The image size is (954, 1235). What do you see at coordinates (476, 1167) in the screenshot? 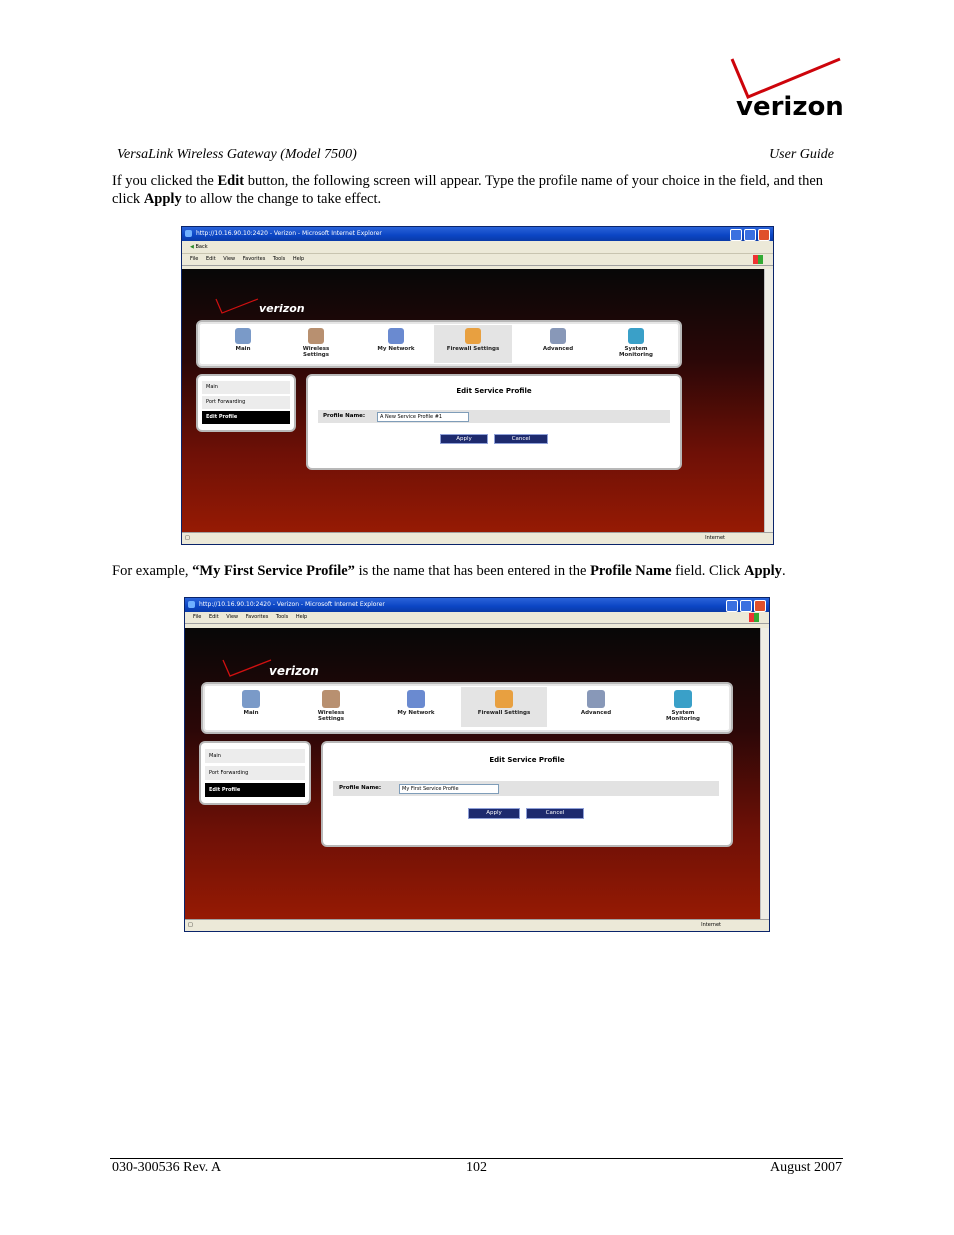
I see `footer-page-number: 102` at bounding box center [476, 1167].